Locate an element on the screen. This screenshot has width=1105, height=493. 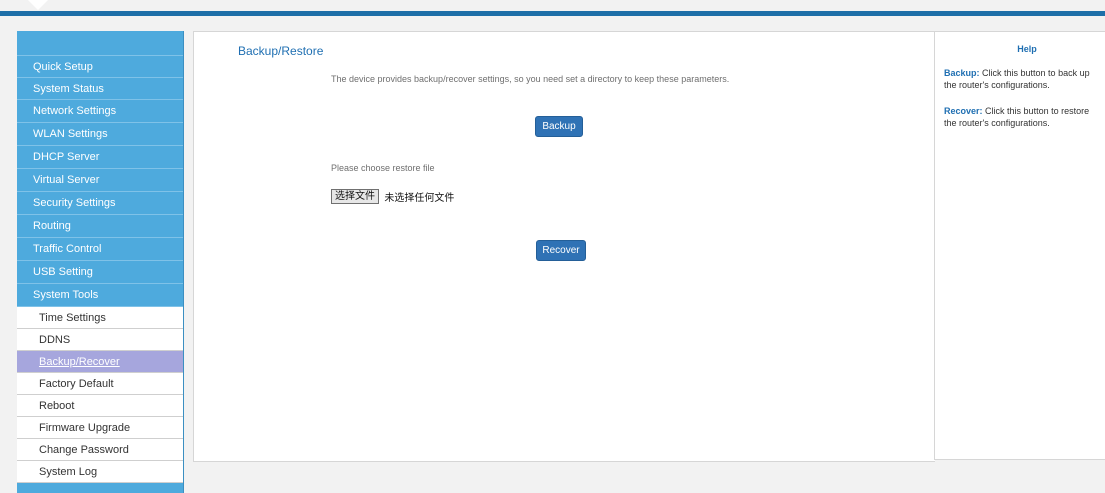
logo-arrow-icon is located at coordinates (38, 5).